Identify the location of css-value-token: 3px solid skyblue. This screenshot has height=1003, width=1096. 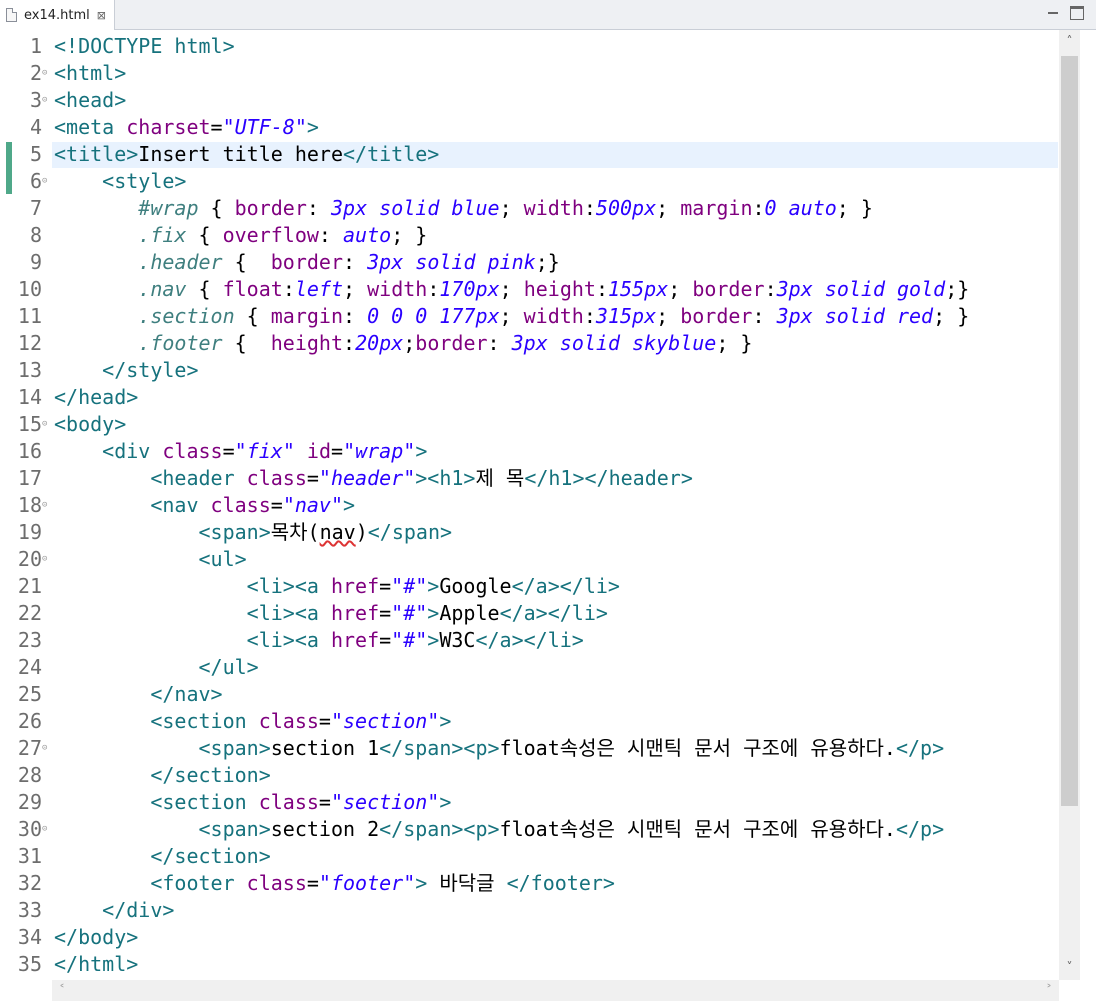
(614, 343).